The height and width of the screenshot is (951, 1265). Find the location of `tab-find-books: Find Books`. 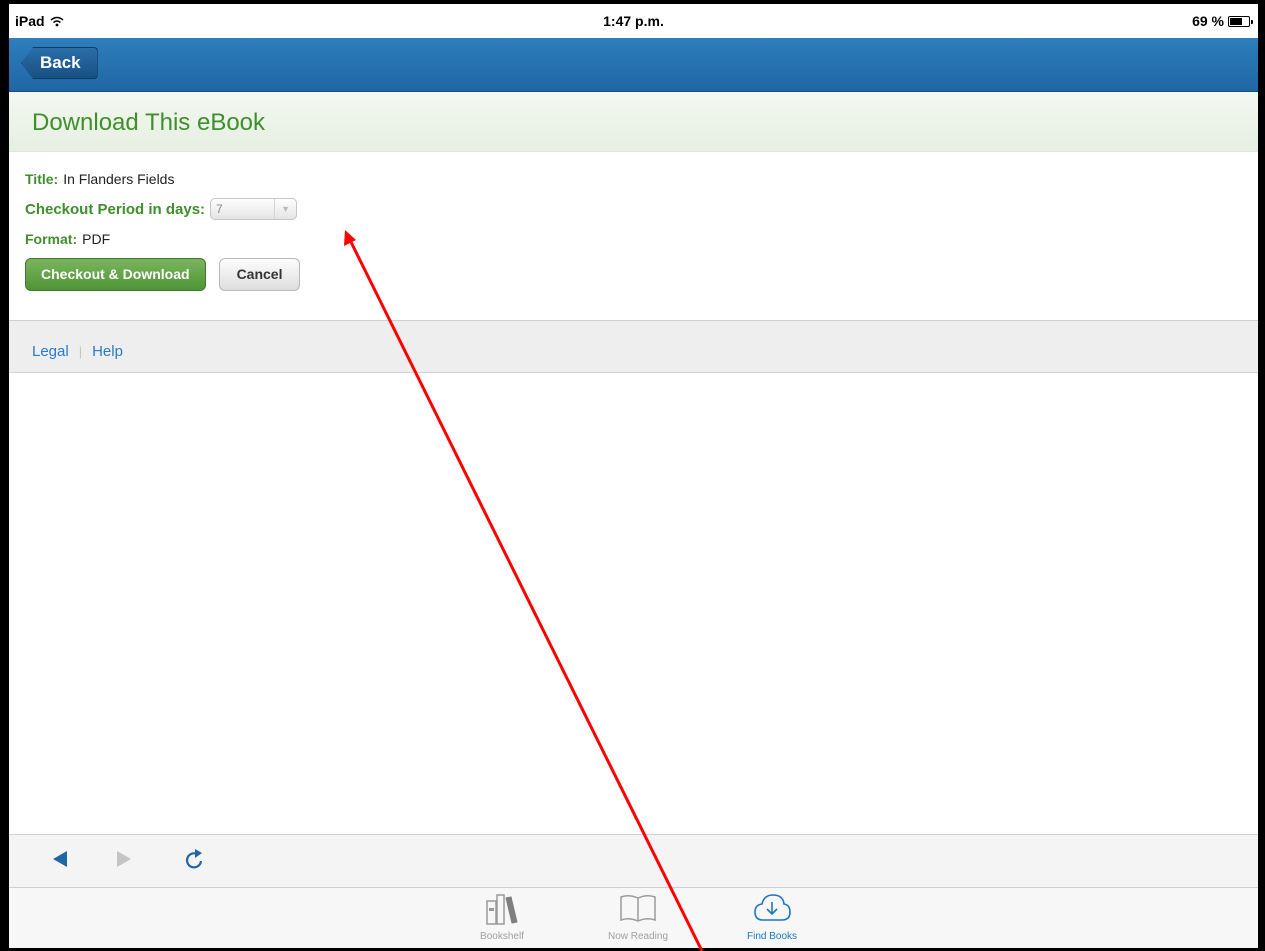

tab-find-books: Find Books is located at coordinates (772, 917).